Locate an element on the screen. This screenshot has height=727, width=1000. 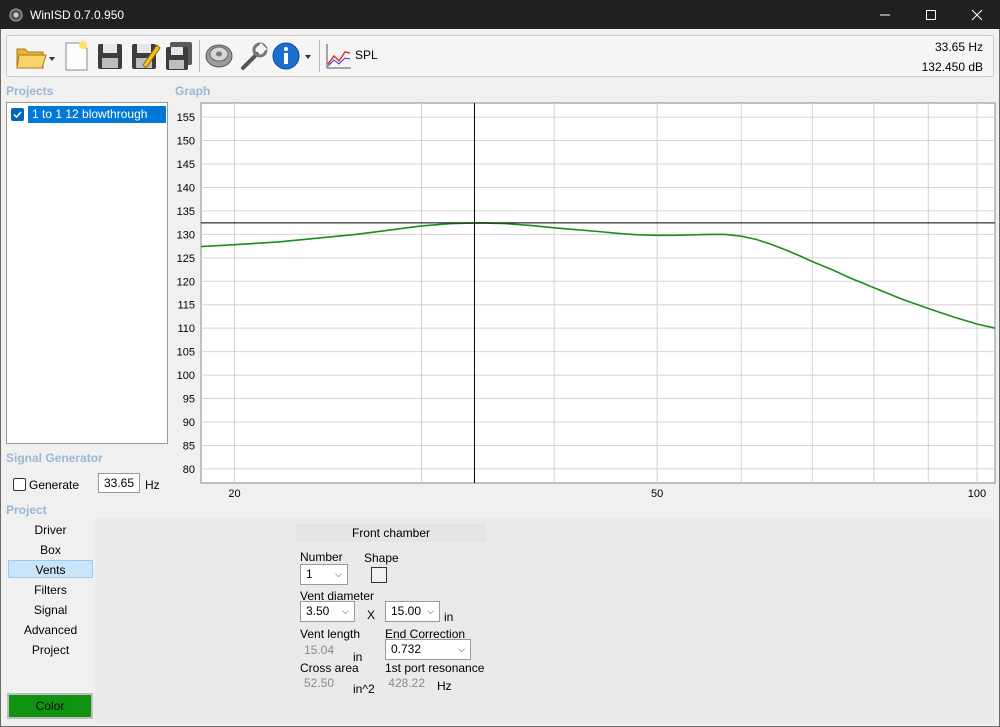
driver-editor-button is located at coordinates (219, 56).